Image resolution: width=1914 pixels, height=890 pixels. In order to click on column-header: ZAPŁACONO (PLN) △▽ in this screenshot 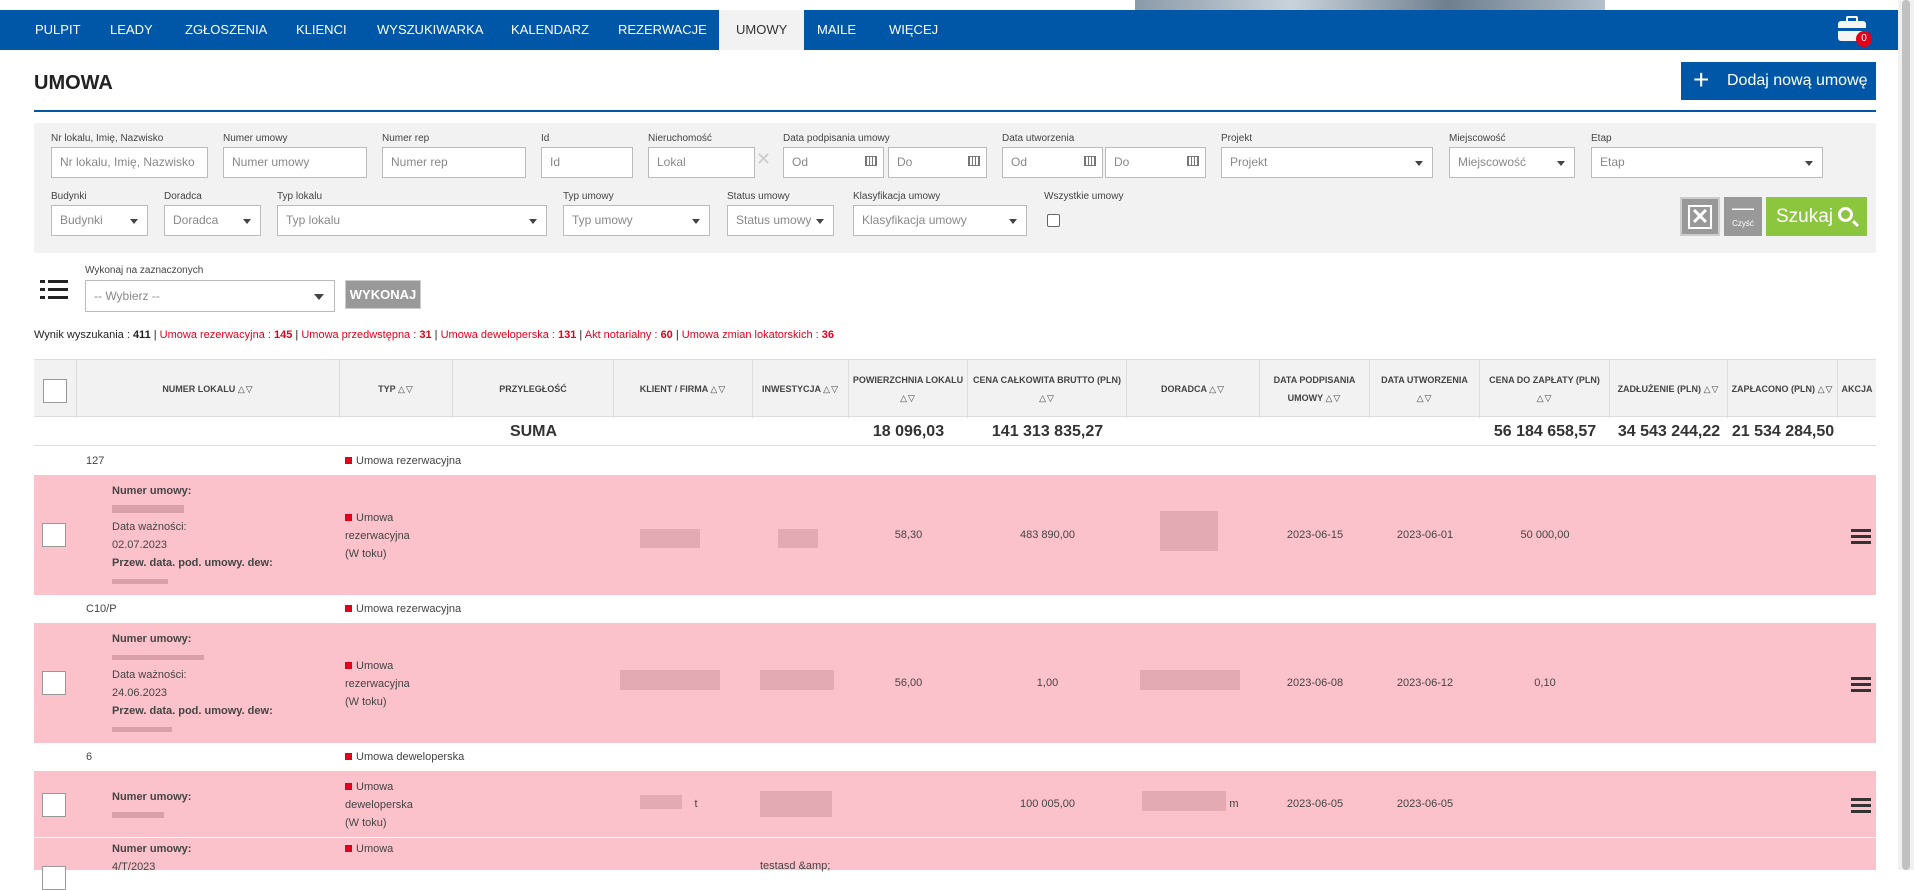, I will do `click(1783, 389)`.